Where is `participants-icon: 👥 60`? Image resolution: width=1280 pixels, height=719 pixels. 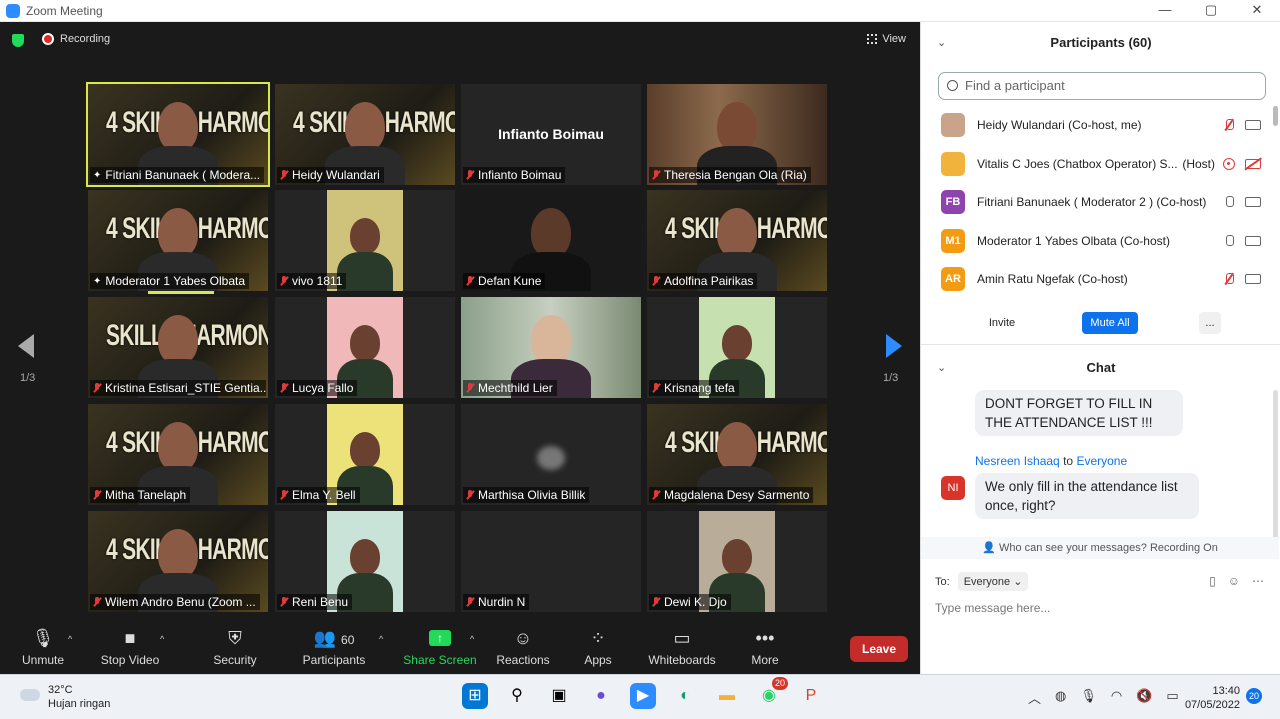
participants-icon: 👥 60 is located at coordinates (334, 638).